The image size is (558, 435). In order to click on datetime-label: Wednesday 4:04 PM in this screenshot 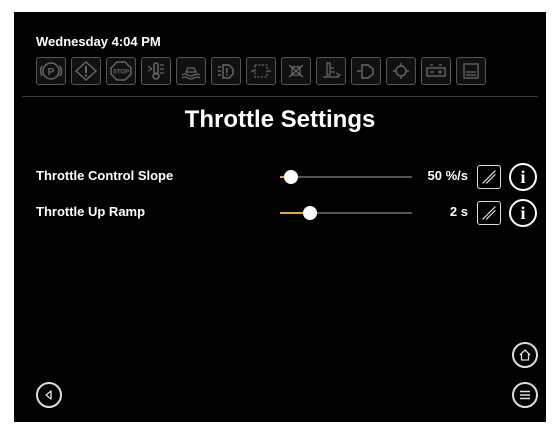, I will do `click(98, 41)`.